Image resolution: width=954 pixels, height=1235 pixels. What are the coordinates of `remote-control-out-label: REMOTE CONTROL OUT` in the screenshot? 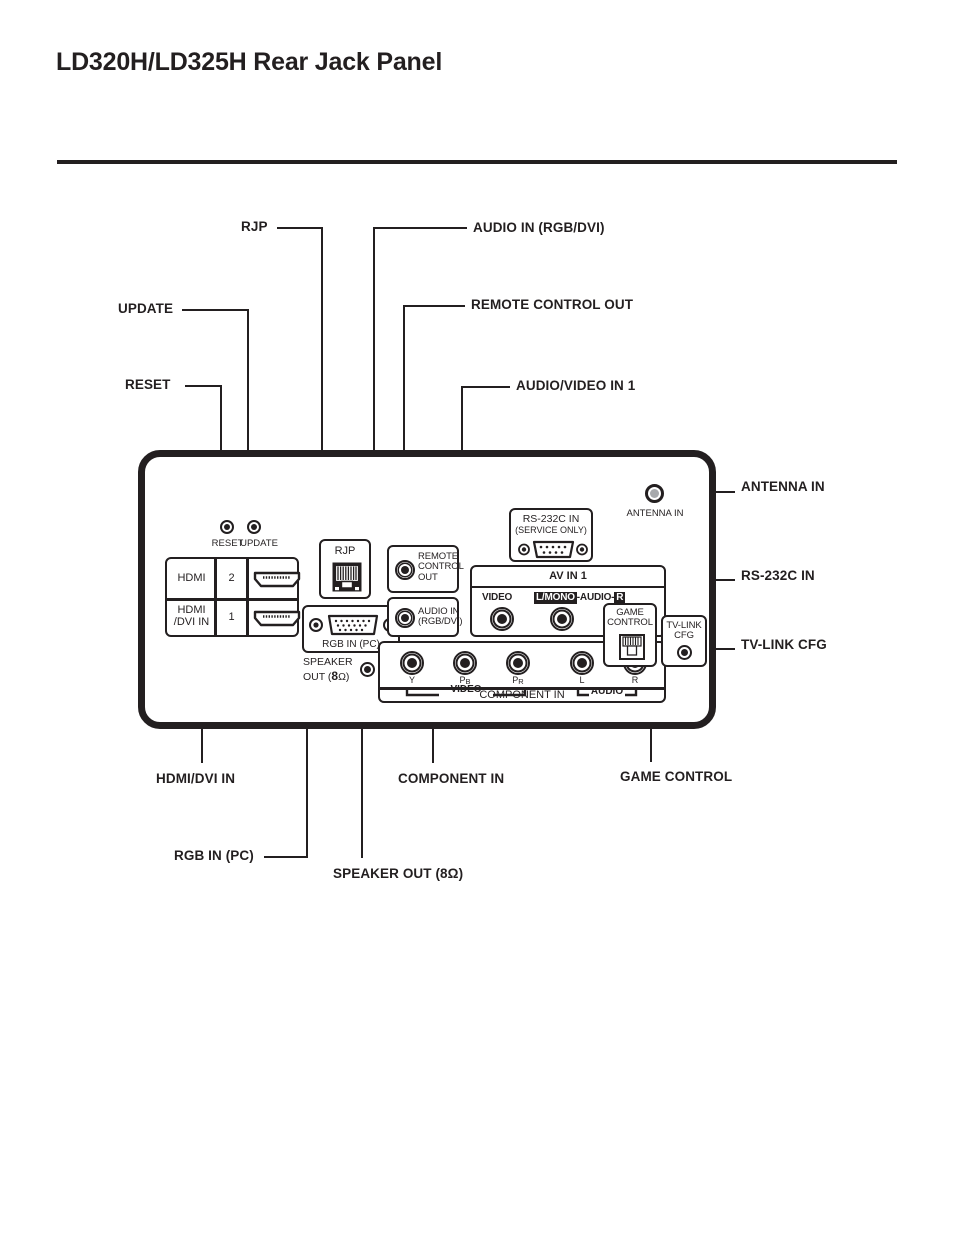 It's located at (441, 567).